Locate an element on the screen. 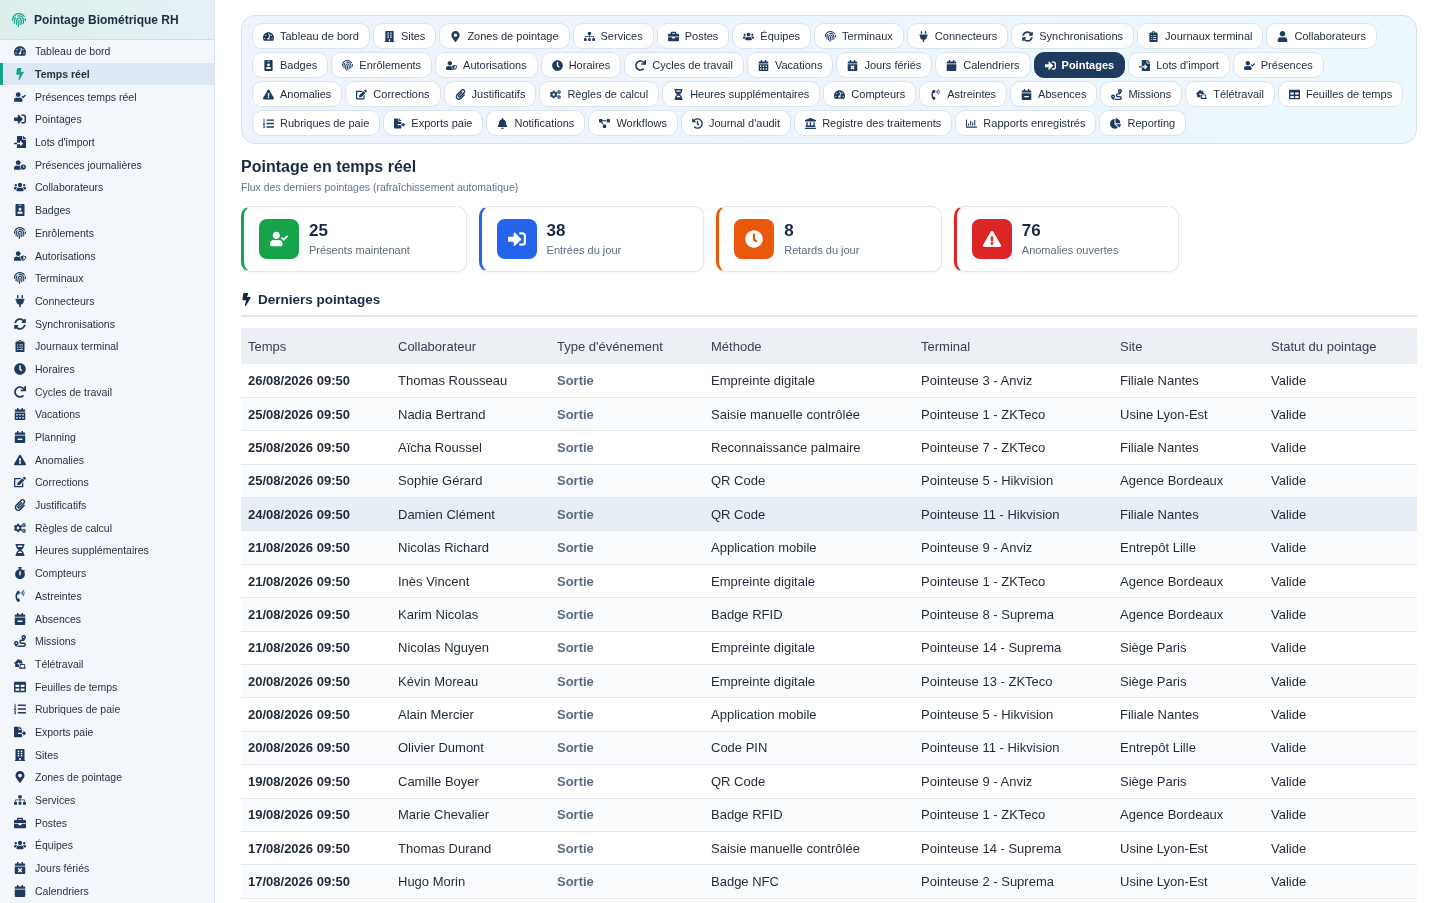  module-tab: Anomalies is located at coordinates (297, 94).